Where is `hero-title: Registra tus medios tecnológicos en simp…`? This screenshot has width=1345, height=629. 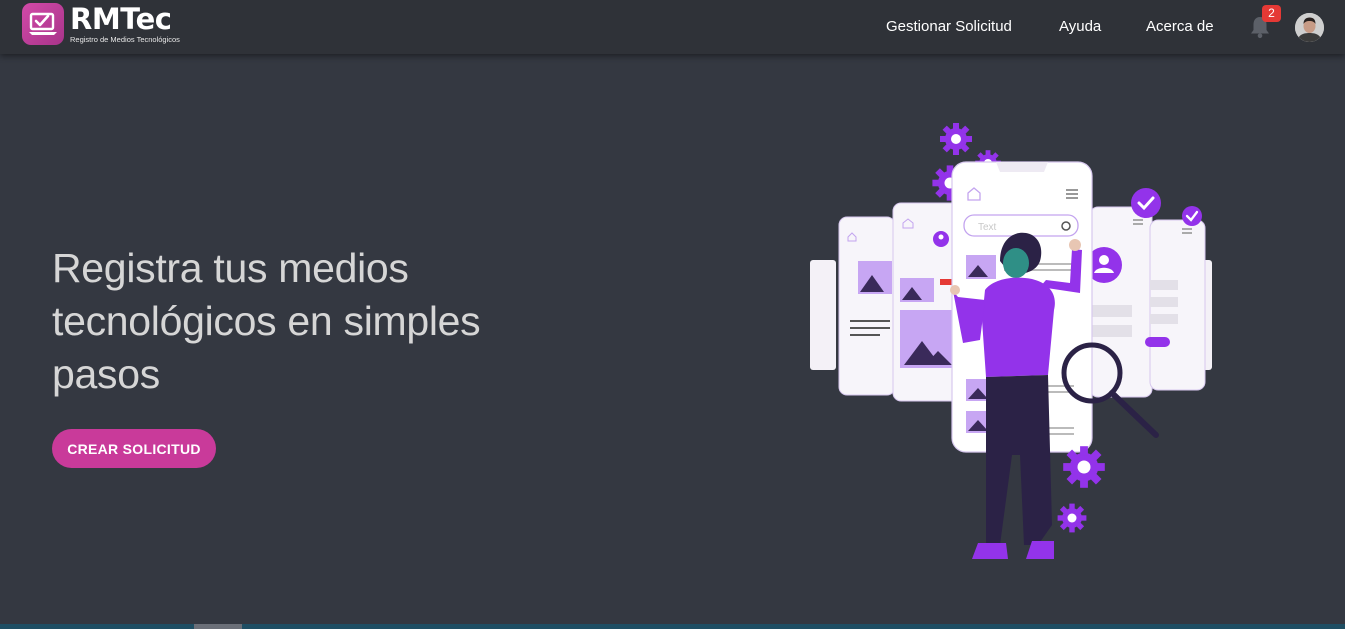 hero-title: Registra tus medios tecnológicos en simp… is located at coordinates (266, 321).